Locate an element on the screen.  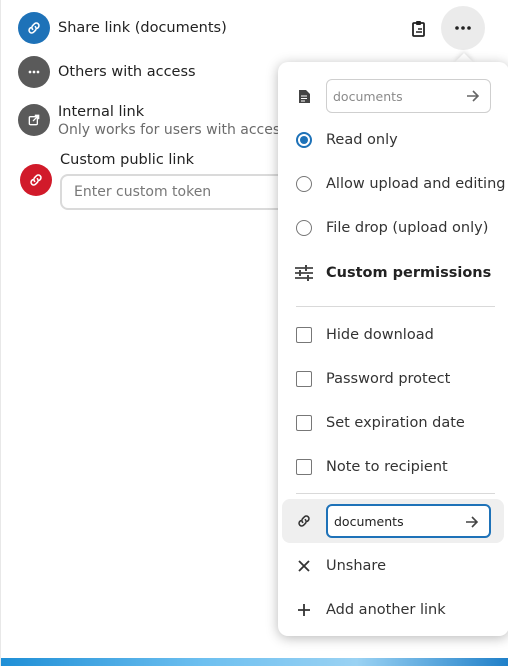
share-label-input is located at coordinates (395, 96).